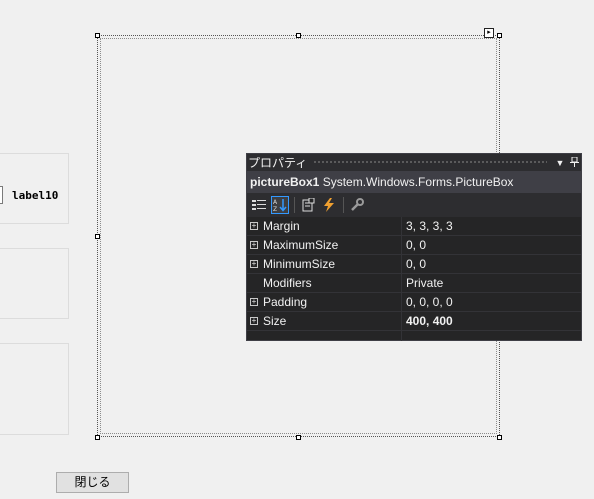 The width and height of the screenshot is (594, 499). Describe the element at coordinates (331, 264) in the screenshot. I see `property-name: MinimumSize` at that location.